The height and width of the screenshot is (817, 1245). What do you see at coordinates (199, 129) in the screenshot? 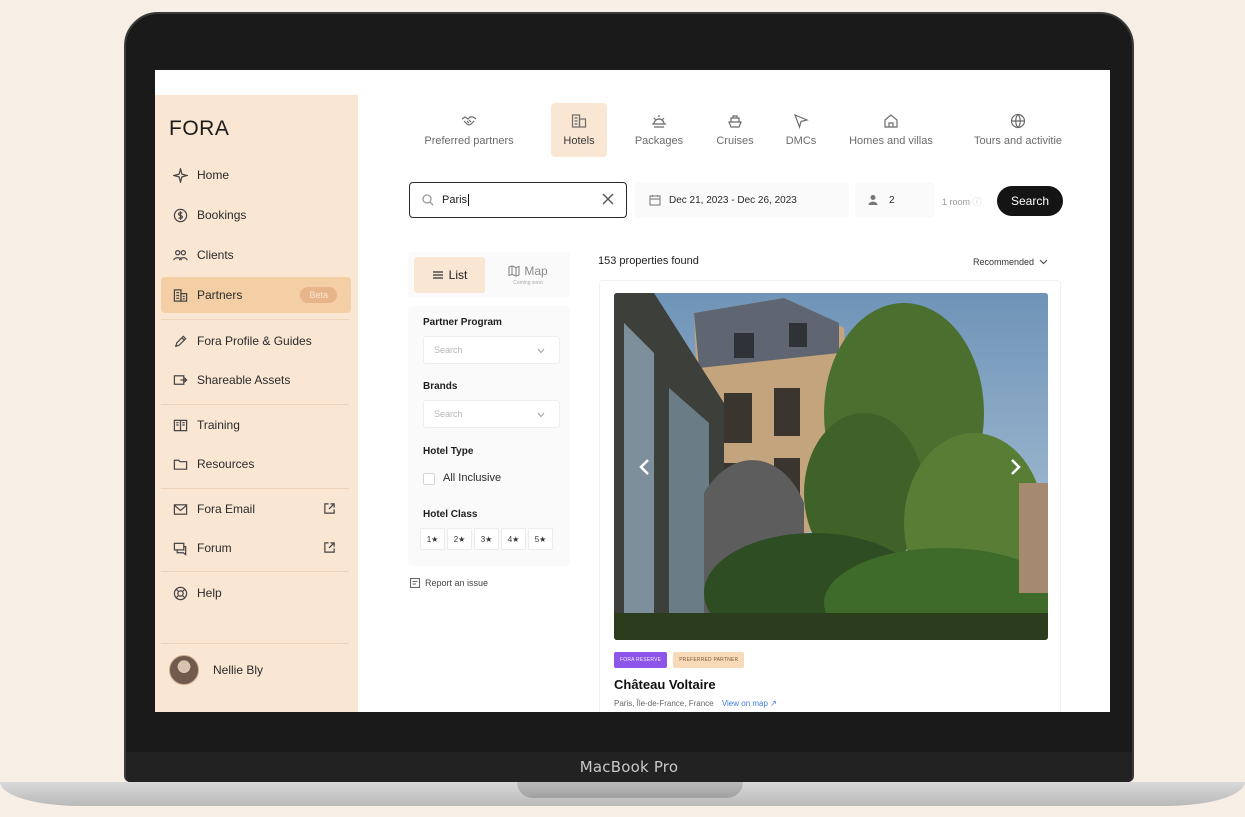
I see `fora-logo: FORA` at bounding box center [199, 129].